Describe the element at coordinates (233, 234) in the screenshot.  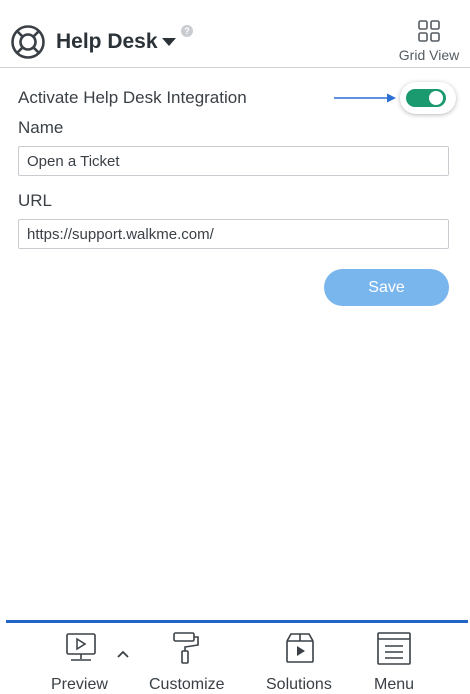
I see `url-input` at that location.